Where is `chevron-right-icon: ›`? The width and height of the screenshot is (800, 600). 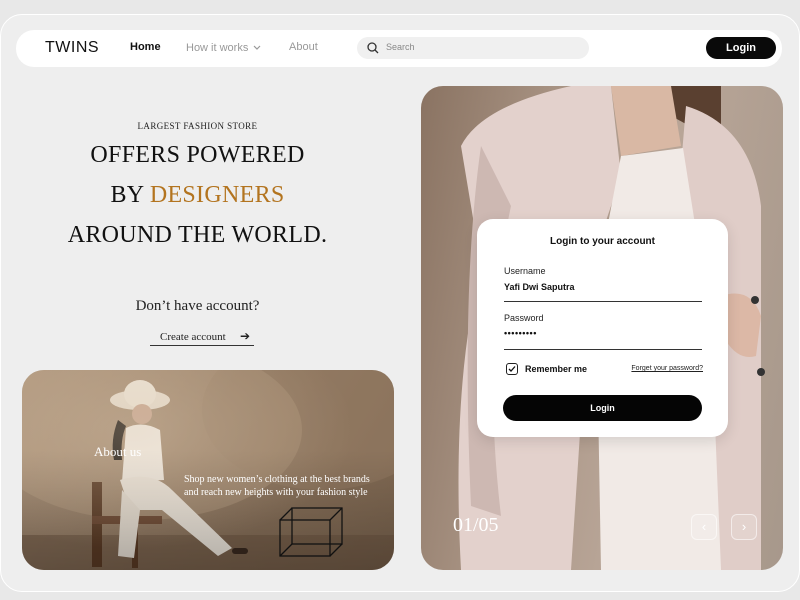 chevron-right-icon: › is located at coordinates (744, 526).